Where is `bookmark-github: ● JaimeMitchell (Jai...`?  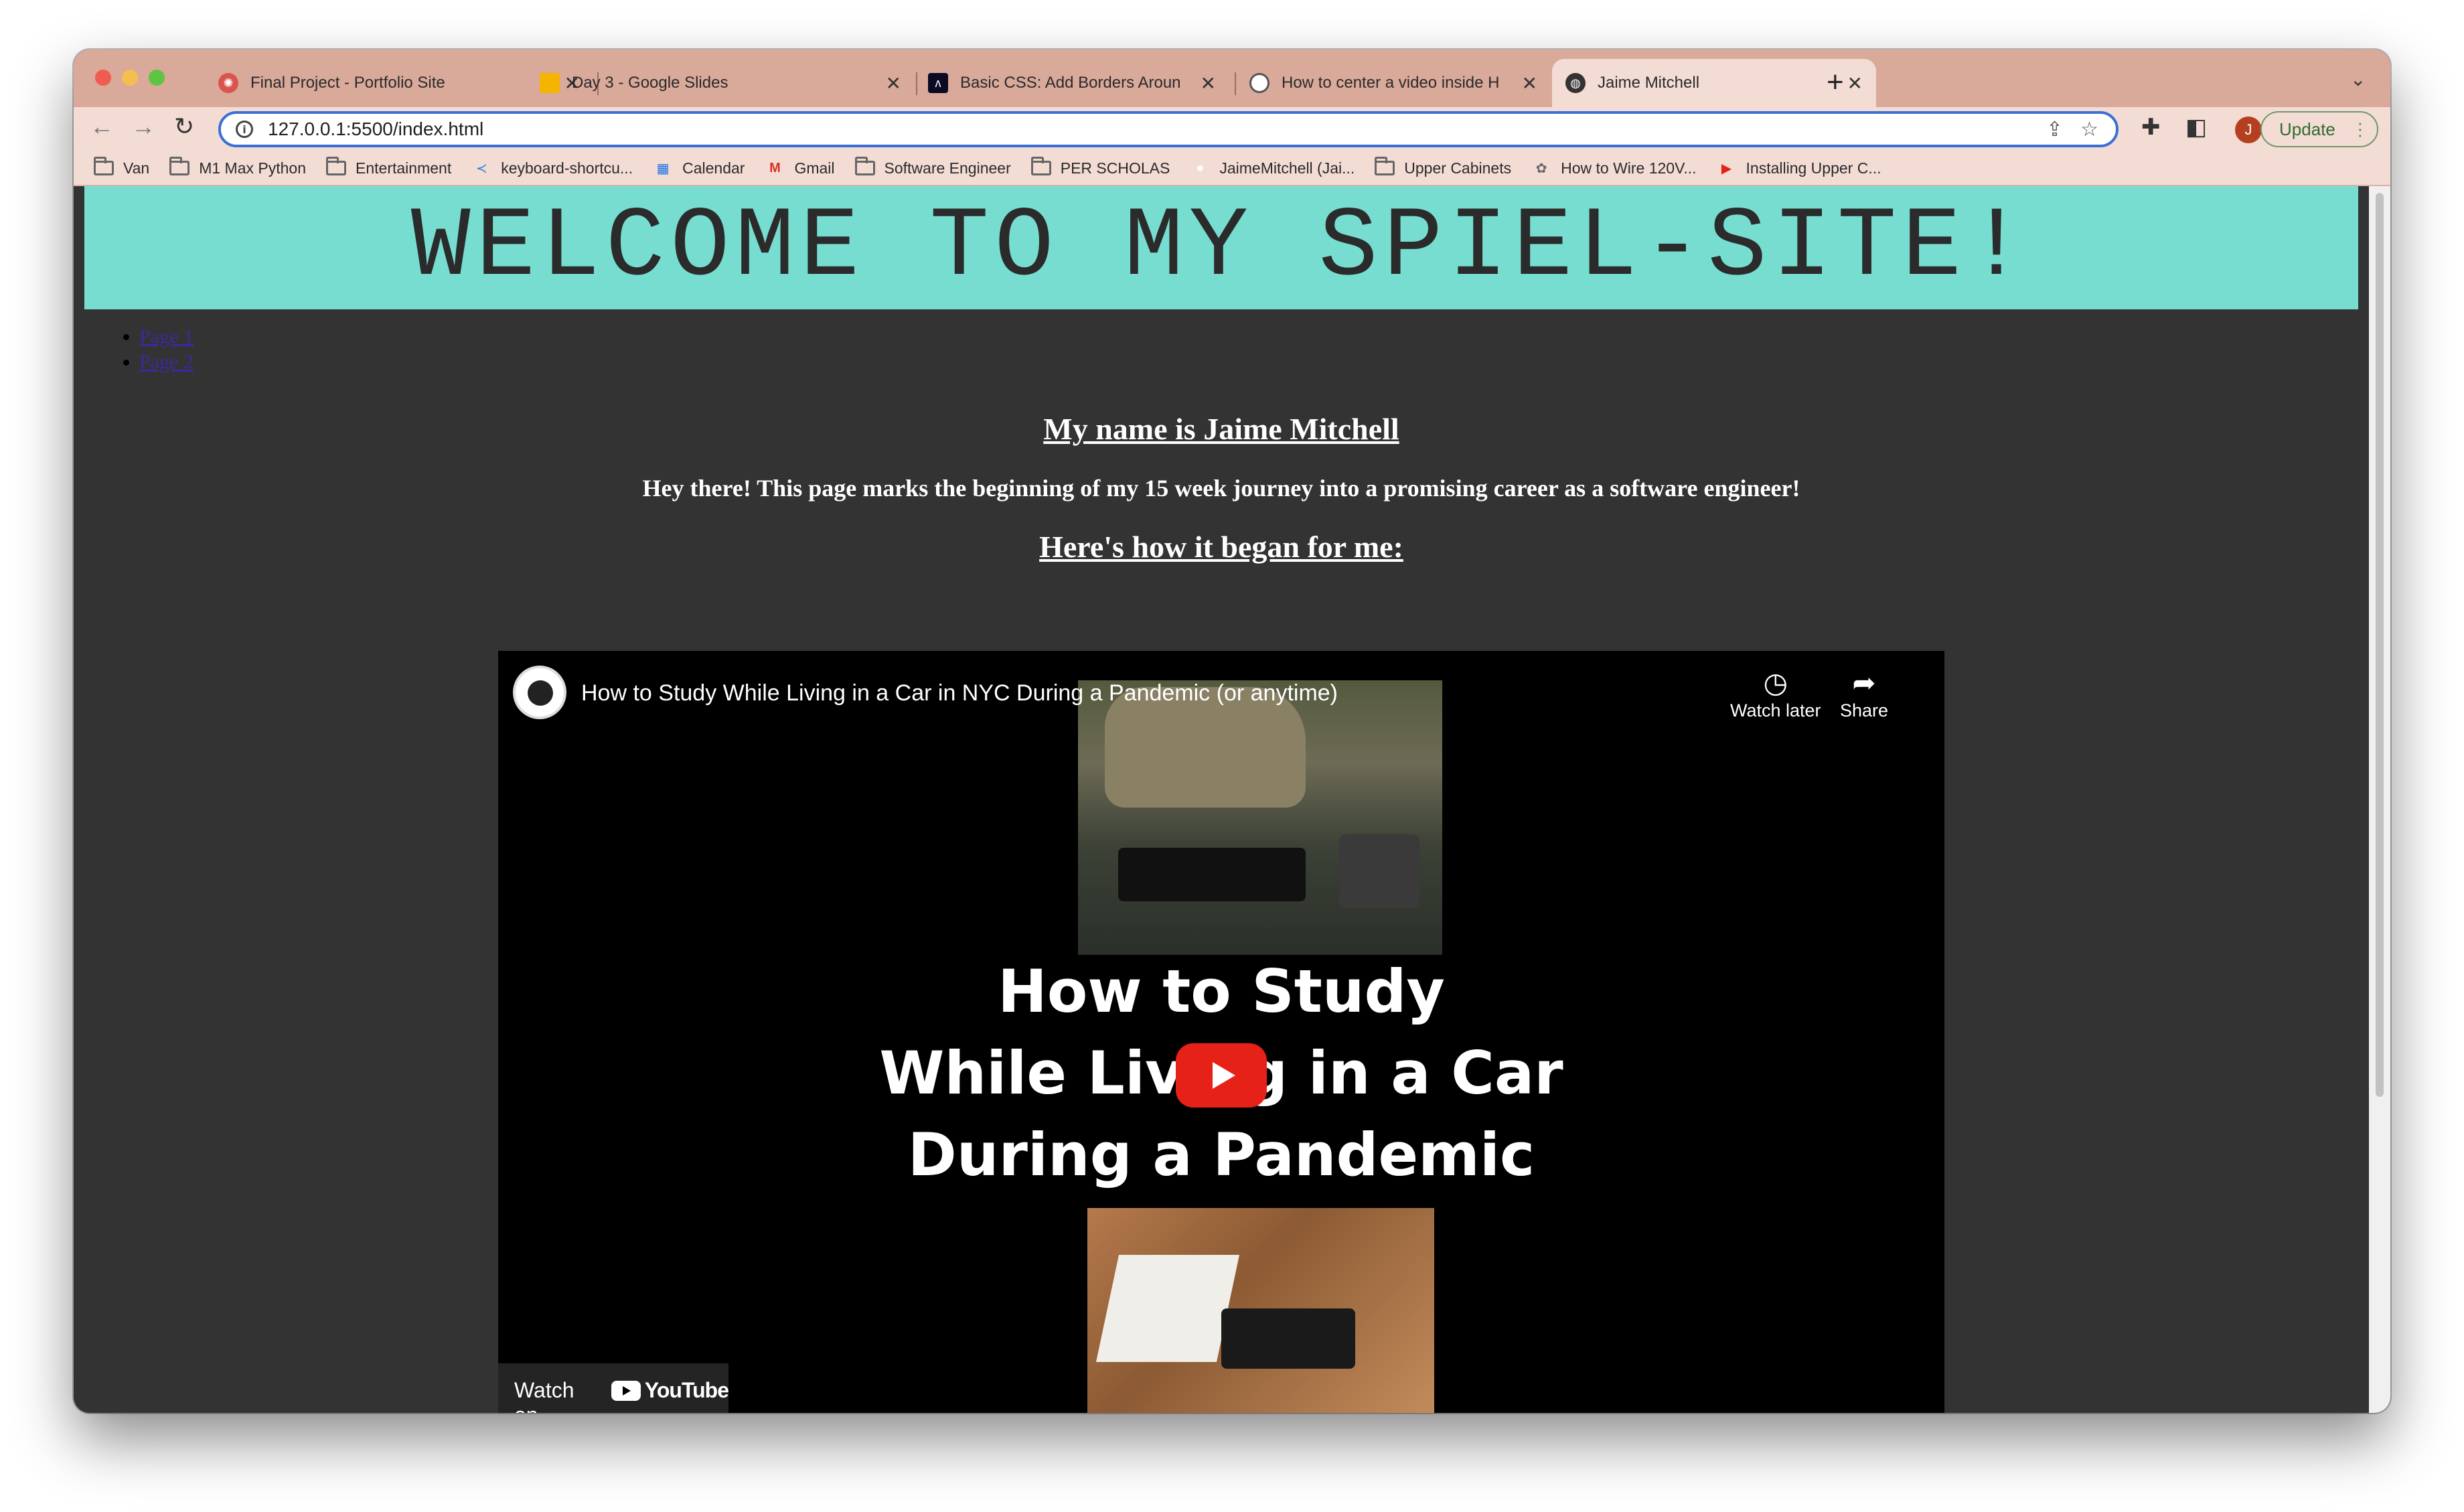 bookmark-github: ● JaimeMitchell (Jai... is located at coordinates (1272, 168).